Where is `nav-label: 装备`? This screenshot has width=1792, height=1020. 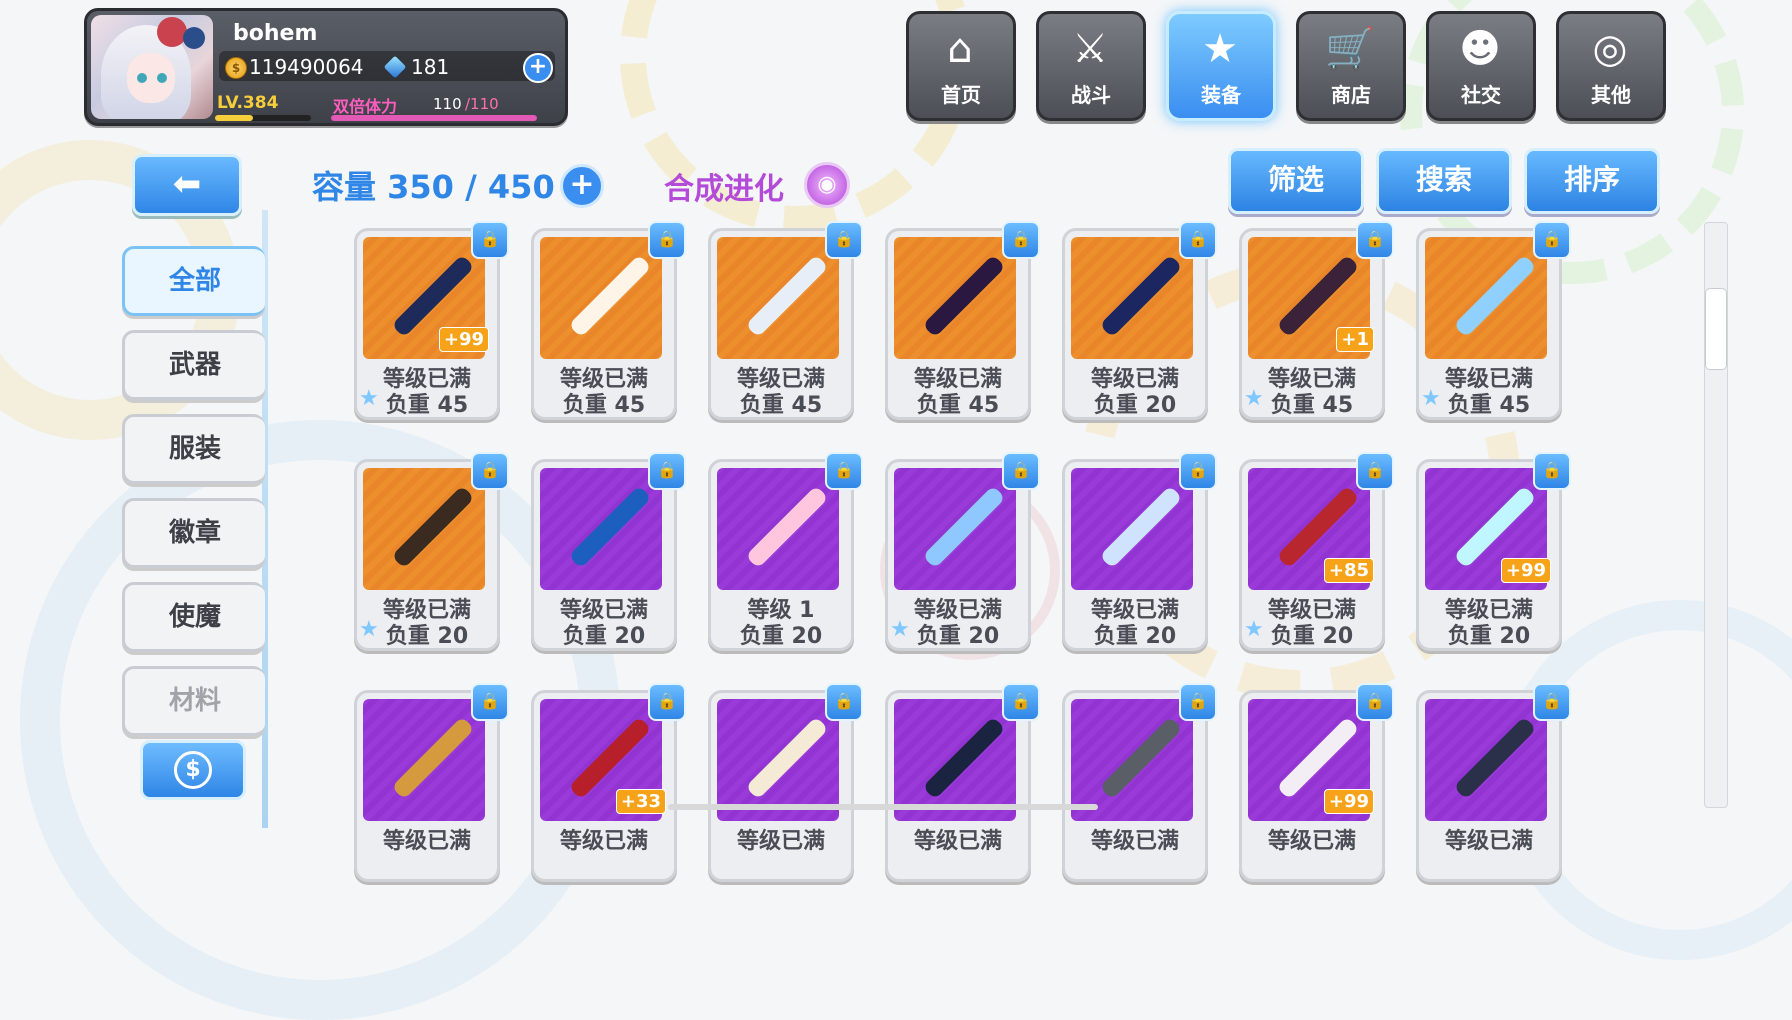
nav-label: 装备 is located at coordinates (1221, 95).